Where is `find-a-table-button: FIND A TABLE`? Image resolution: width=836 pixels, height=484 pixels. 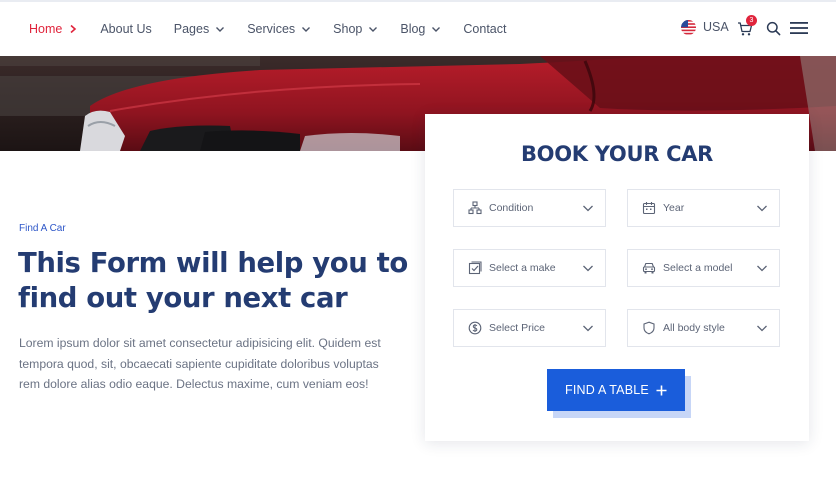
find-a-table-button: FIND A TABLE is located at coordinates (616, 390).